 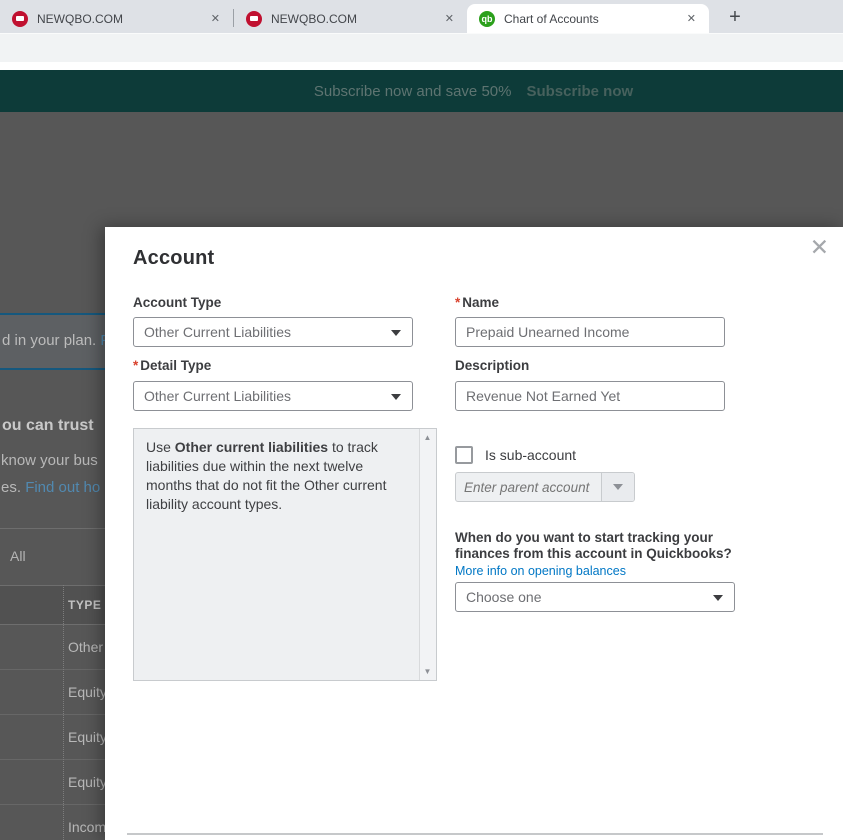 What do you see at coordinates (60, 605) in the screenshot?
I see `table-header-row: TYPE` at bounding box center [60, 605].